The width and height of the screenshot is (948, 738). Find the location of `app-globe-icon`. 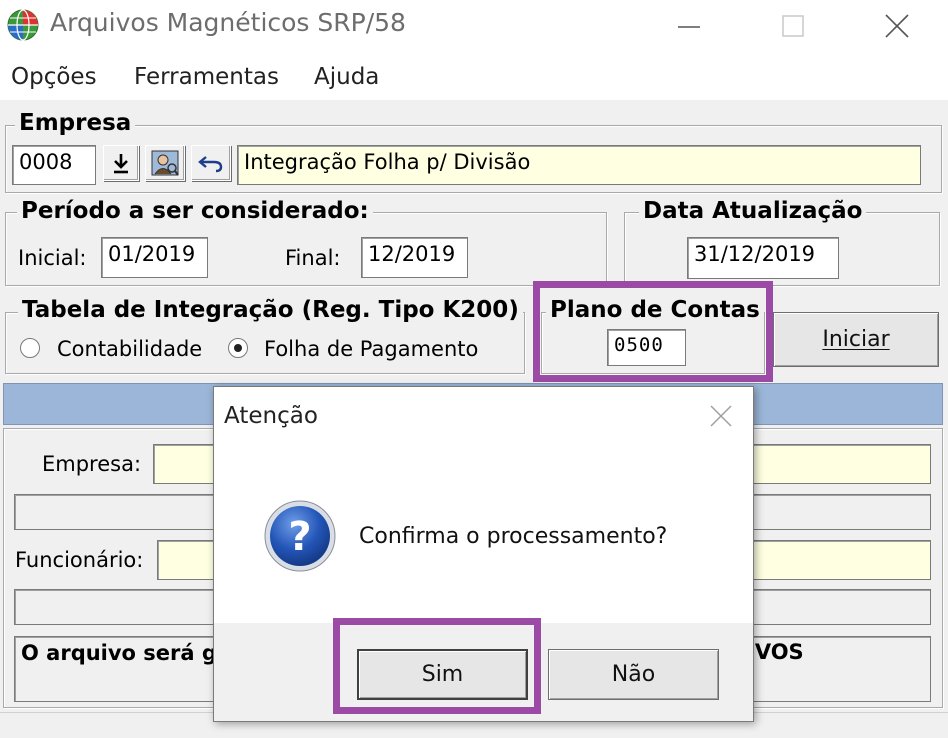

app-globe-icon is located at coordinates (23, 25).